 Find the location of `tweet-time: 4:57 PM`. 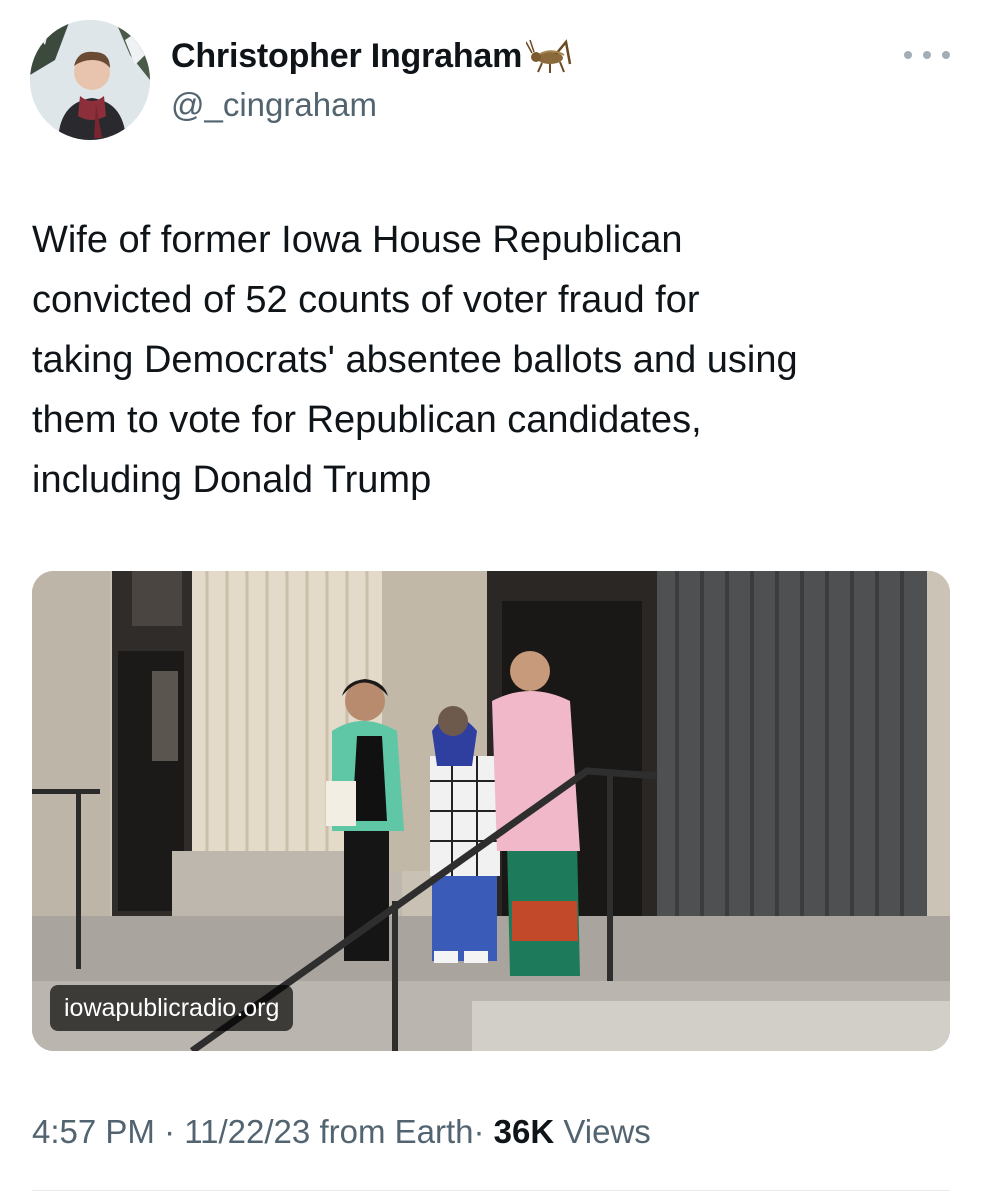

tweet-time: 4:57 PM is located at coordinates (93, 1131).